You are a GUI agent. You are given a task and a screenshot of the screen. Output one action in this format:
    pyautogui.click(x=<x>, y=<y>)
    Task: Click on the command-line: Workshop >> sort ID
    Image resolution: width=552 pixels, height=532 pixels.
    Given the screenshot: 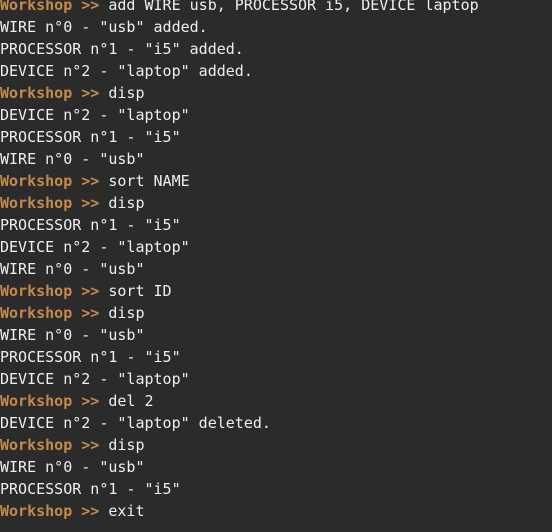 What is the action you would take?
    pyautogui.click(x=239, y=291)
    